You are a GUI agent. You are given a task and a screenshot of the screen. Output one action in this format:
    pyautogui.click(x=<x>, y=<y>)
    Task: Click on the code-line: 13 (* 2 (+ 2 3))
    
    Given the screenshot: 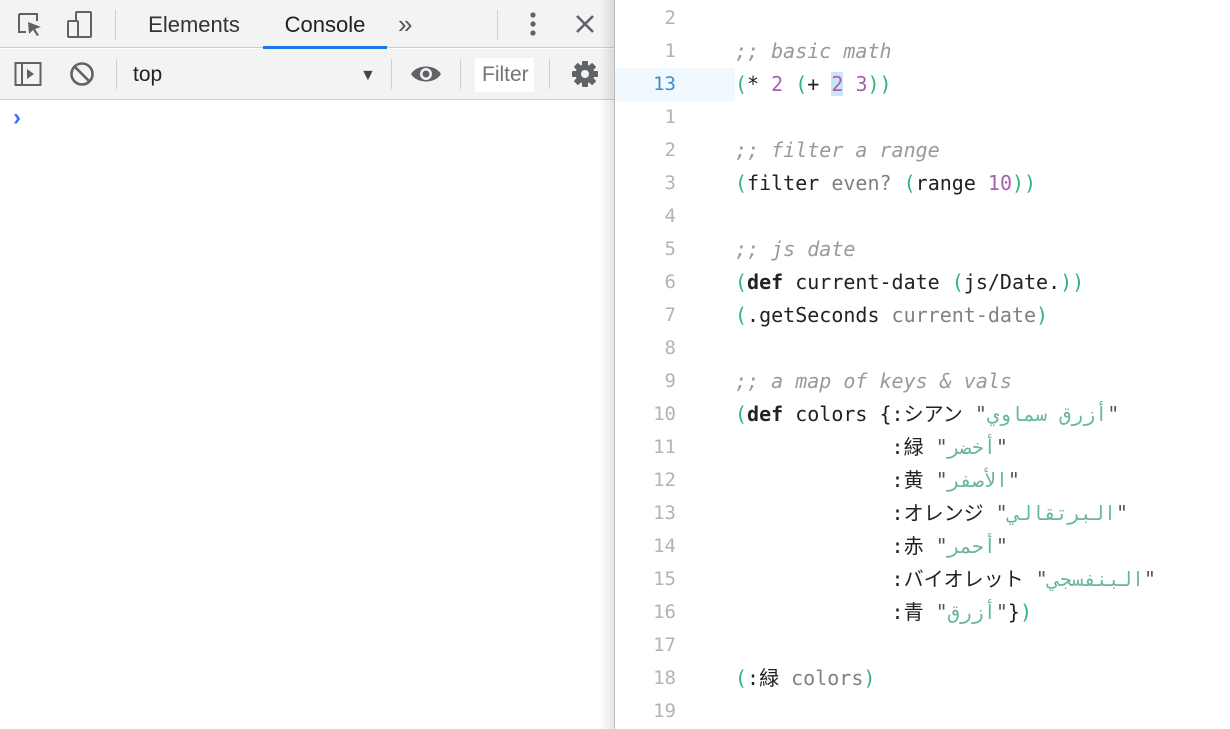 What is the action you would take?
    pyautogui.click(x=922, y=84)
    